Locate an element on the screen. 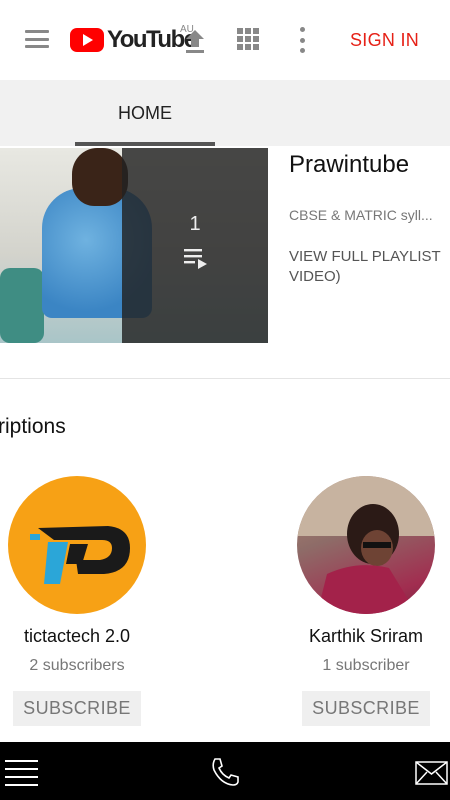 Image resolution: width=450 pixels, height=800 pixels. youtube-logo: YouTube is located at coordinates (133, 40).